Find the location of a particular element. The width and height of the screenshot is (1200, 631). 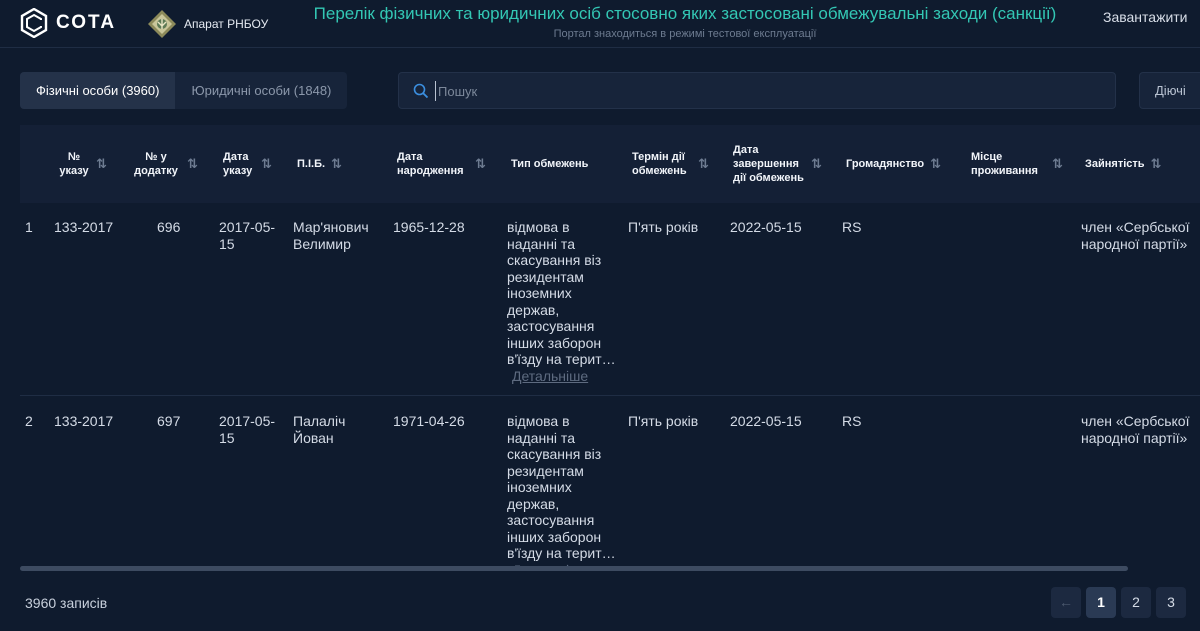

column-header-decree-no: № указу ⇅ is located at coordinates (89, 164).